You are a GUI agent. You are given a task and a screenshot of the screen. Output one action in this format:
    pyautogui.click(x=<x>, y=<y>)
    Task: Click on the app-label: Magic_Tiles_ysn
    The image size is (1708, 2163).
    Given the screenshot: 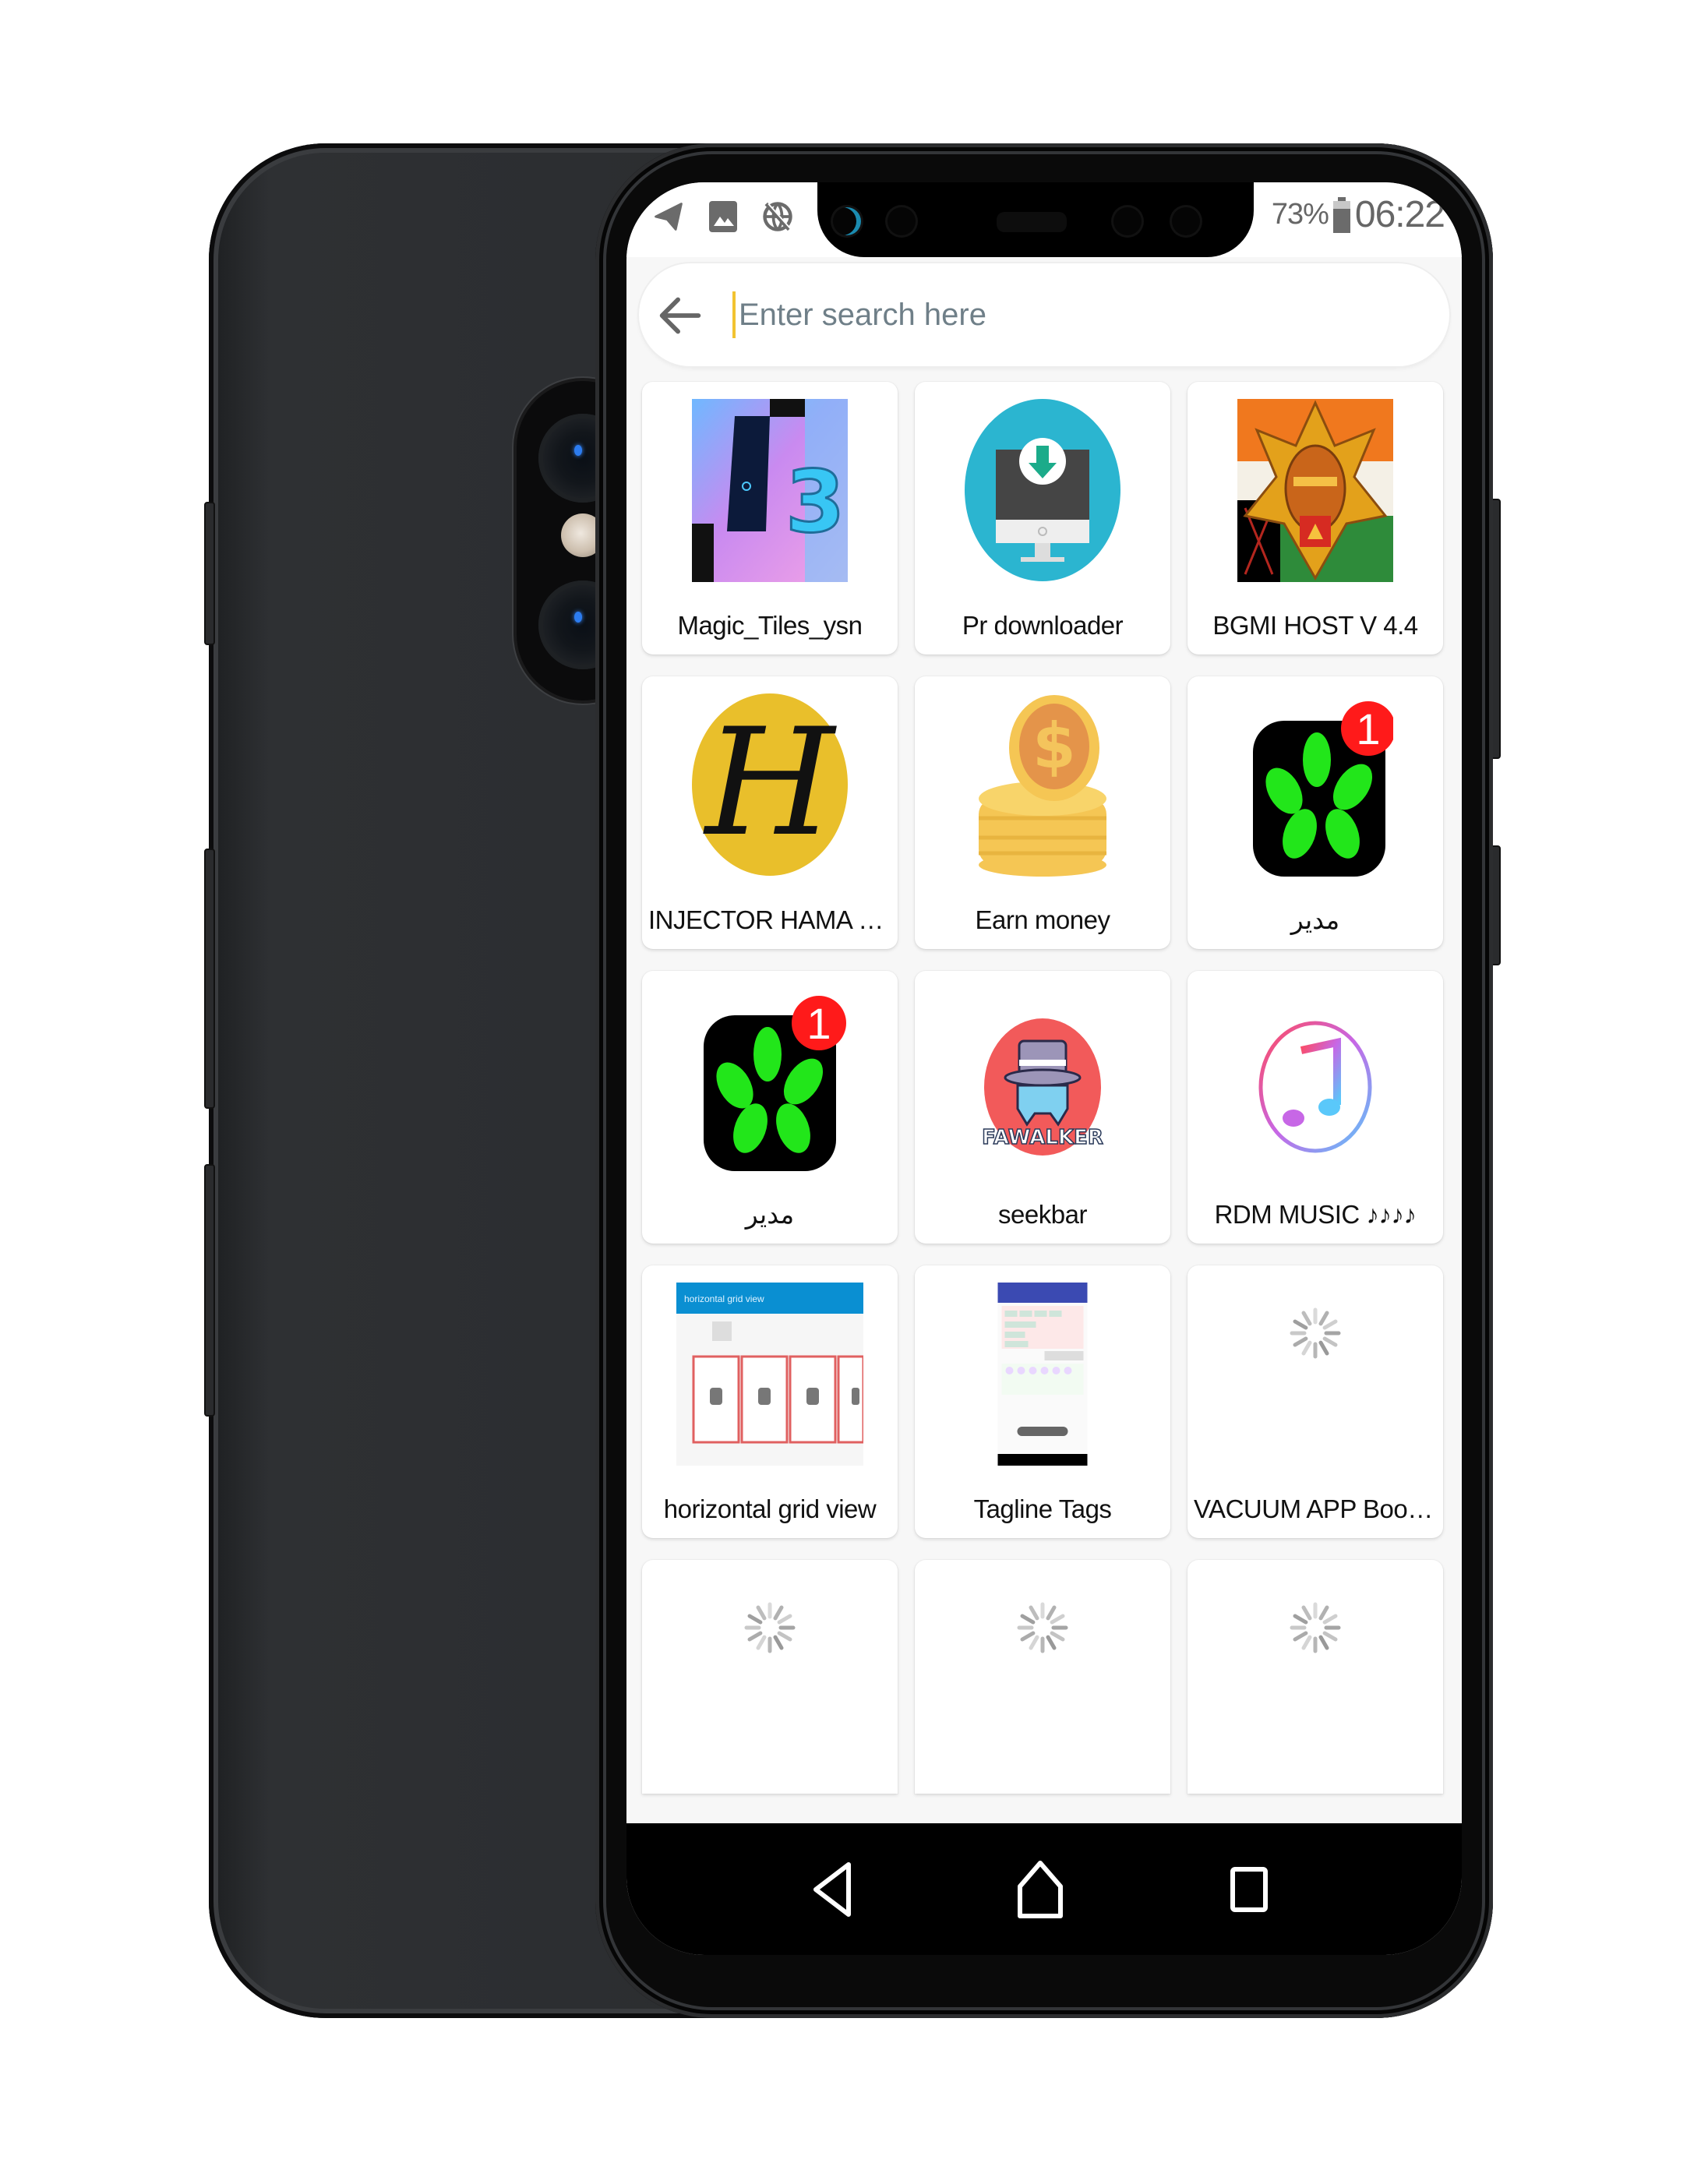 What is the action you would take?
    pyautogui.click(x=770, y=625)
    